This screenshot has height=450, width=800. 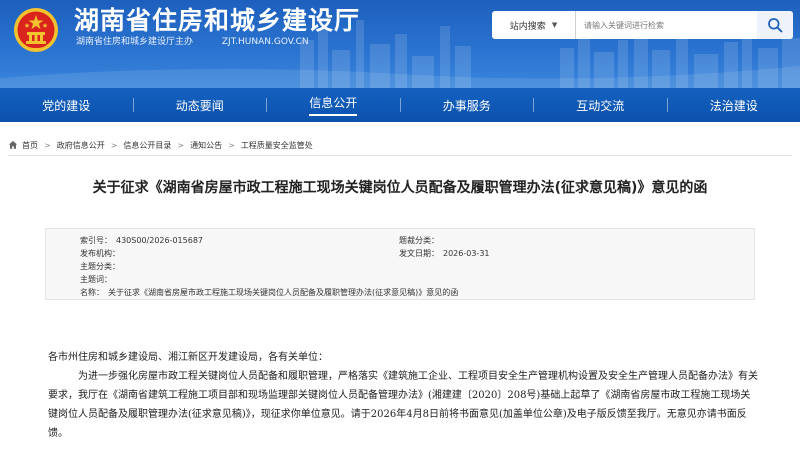 I want to click on chevron-down-icon: ▼, so click(x=554, y=25).